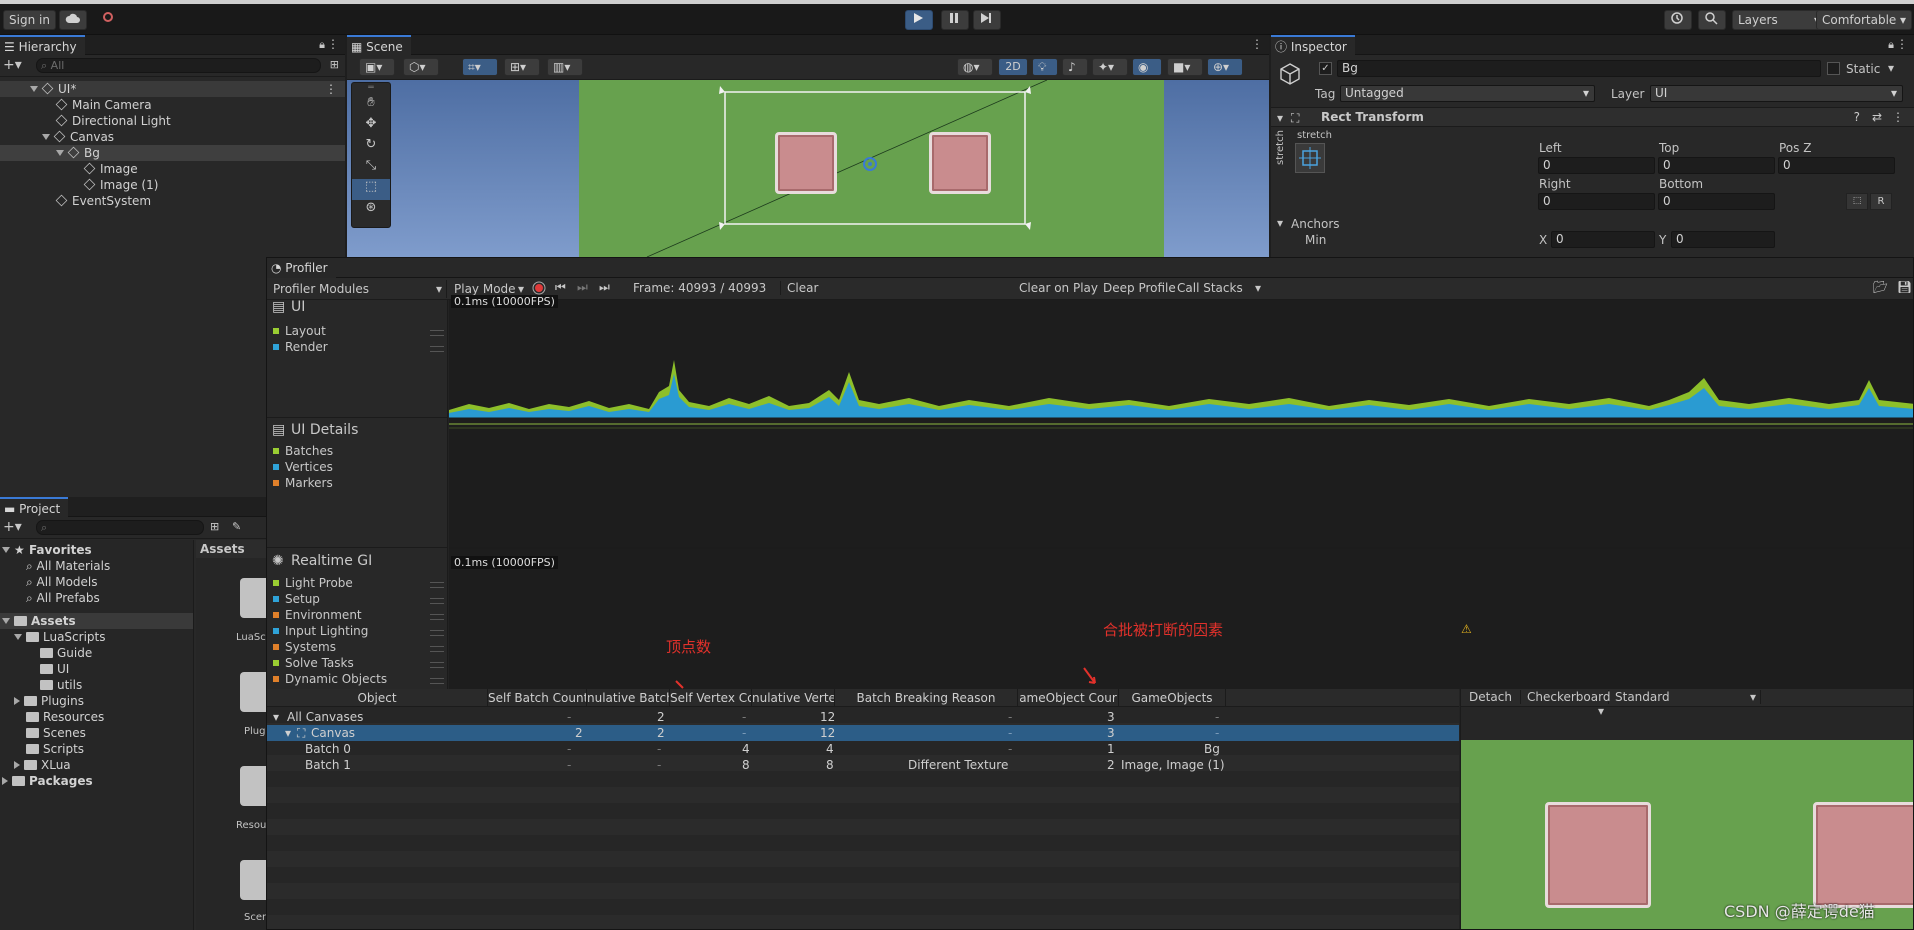 The image size is (1914, 930). I want to click on layers-dropdown: Layers▾, so click(1779, 20).